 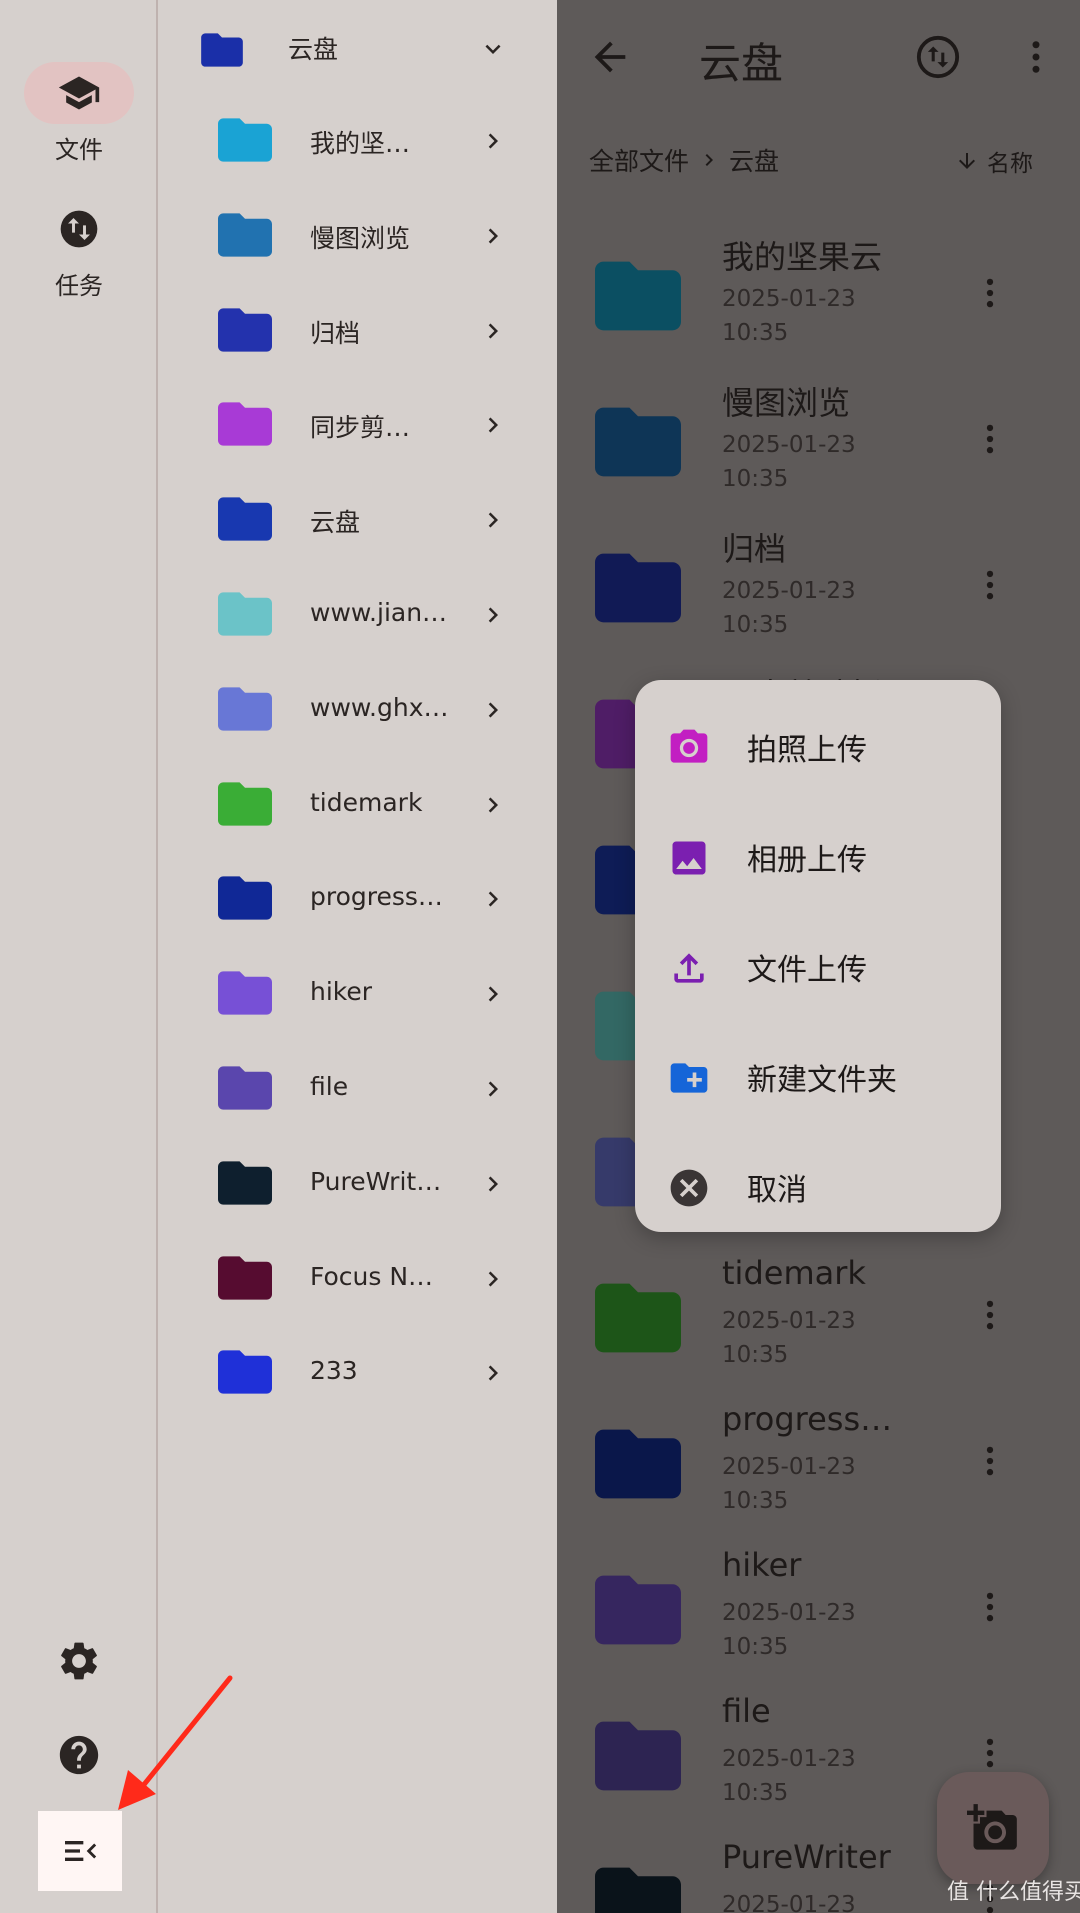 I want to click on tree-item: 233, so click(x=358, y=1373).